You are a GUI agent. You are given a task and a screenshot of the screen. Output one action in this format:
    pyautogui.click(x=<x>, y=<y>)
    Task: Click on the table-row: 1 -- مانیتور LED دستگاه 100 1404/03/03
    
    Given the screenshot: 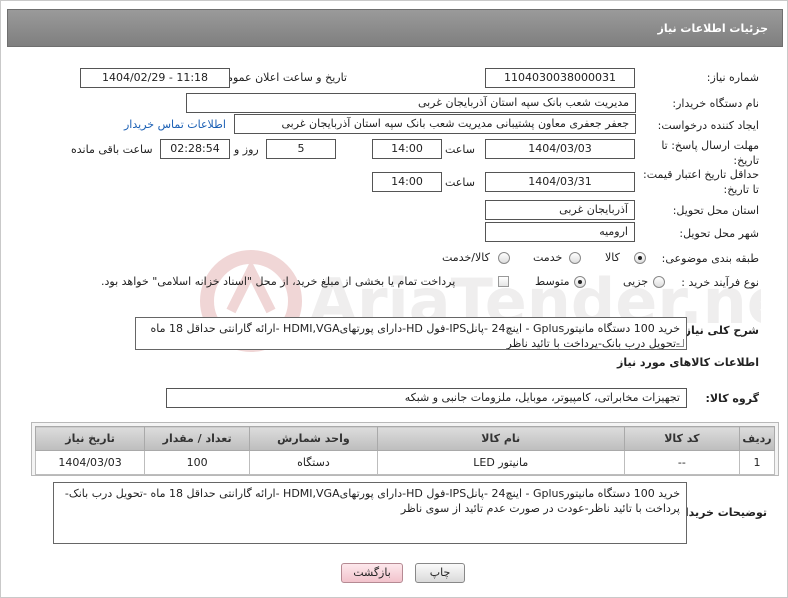 What is the action you would take?
    pyautogui.click(x=404, y=462)
    